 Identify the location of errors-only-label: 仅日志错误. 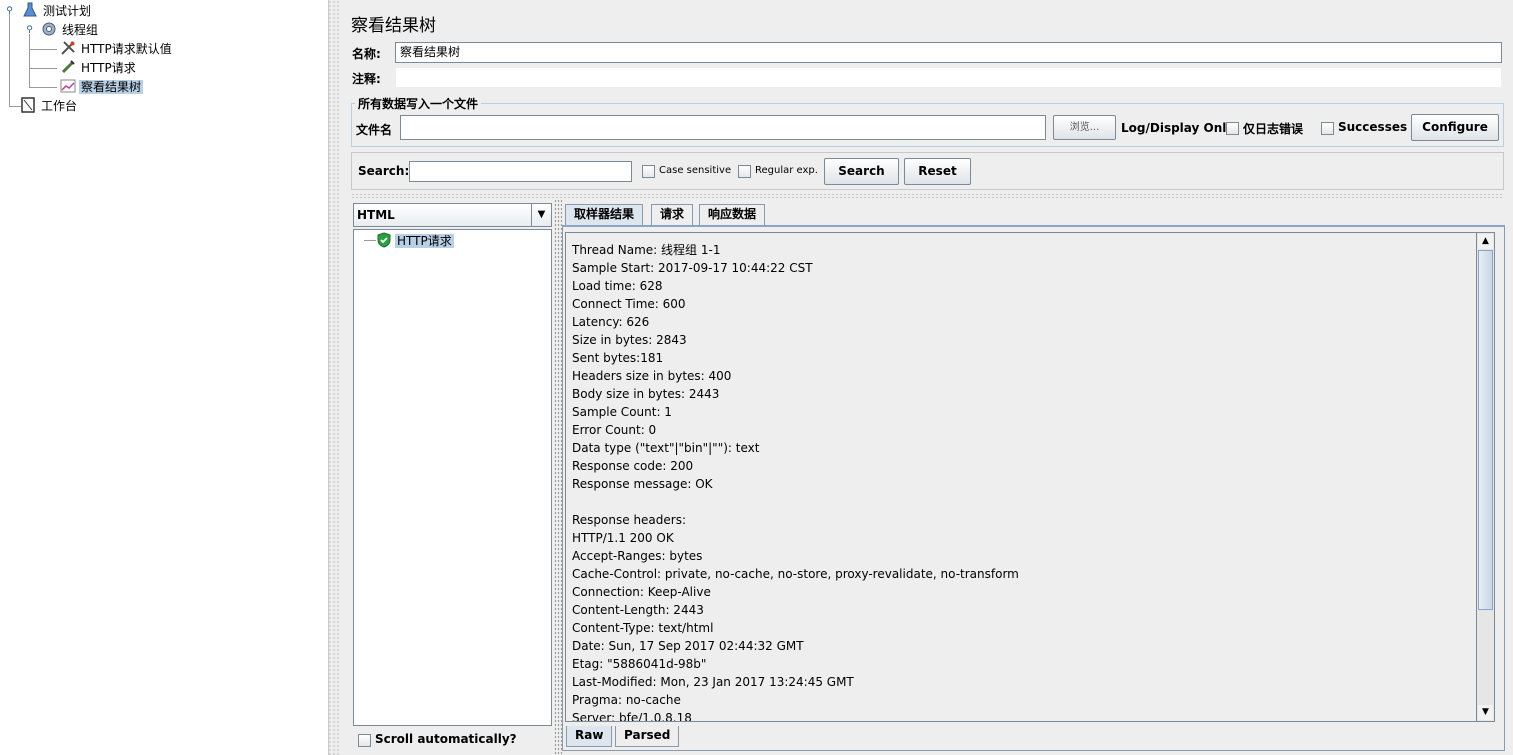
(1273, 129).